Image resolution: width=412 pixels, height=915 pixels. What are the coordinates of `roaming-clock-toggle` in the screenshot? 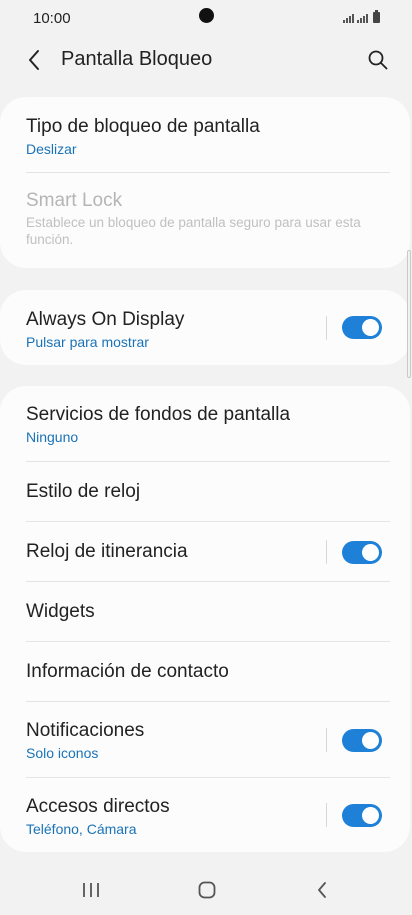 It's located at (362, 552).